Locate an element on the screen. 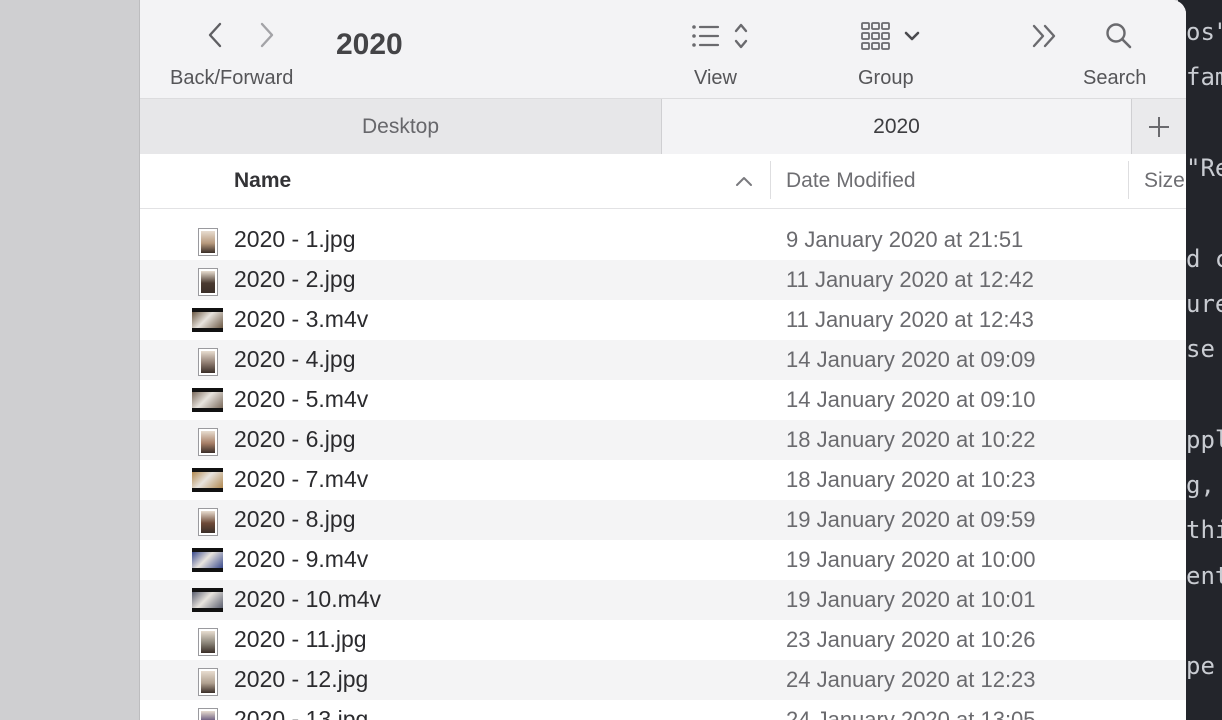 Image resolution: width=1222 pixels, height=720 pixels. file-row: 2020 - 4.jpg 14 January 2020 at 09:09 is located at coordinates (663, 360).